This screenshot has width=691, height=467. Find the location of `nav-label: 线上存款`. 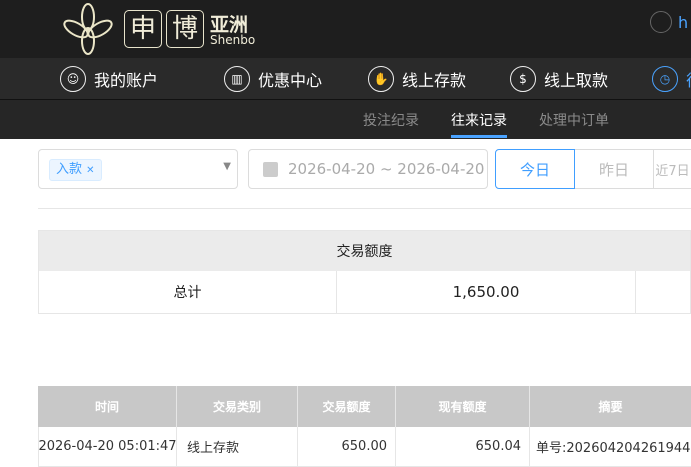

nav-label: 线上存款 is located at coordinates (434, 80).